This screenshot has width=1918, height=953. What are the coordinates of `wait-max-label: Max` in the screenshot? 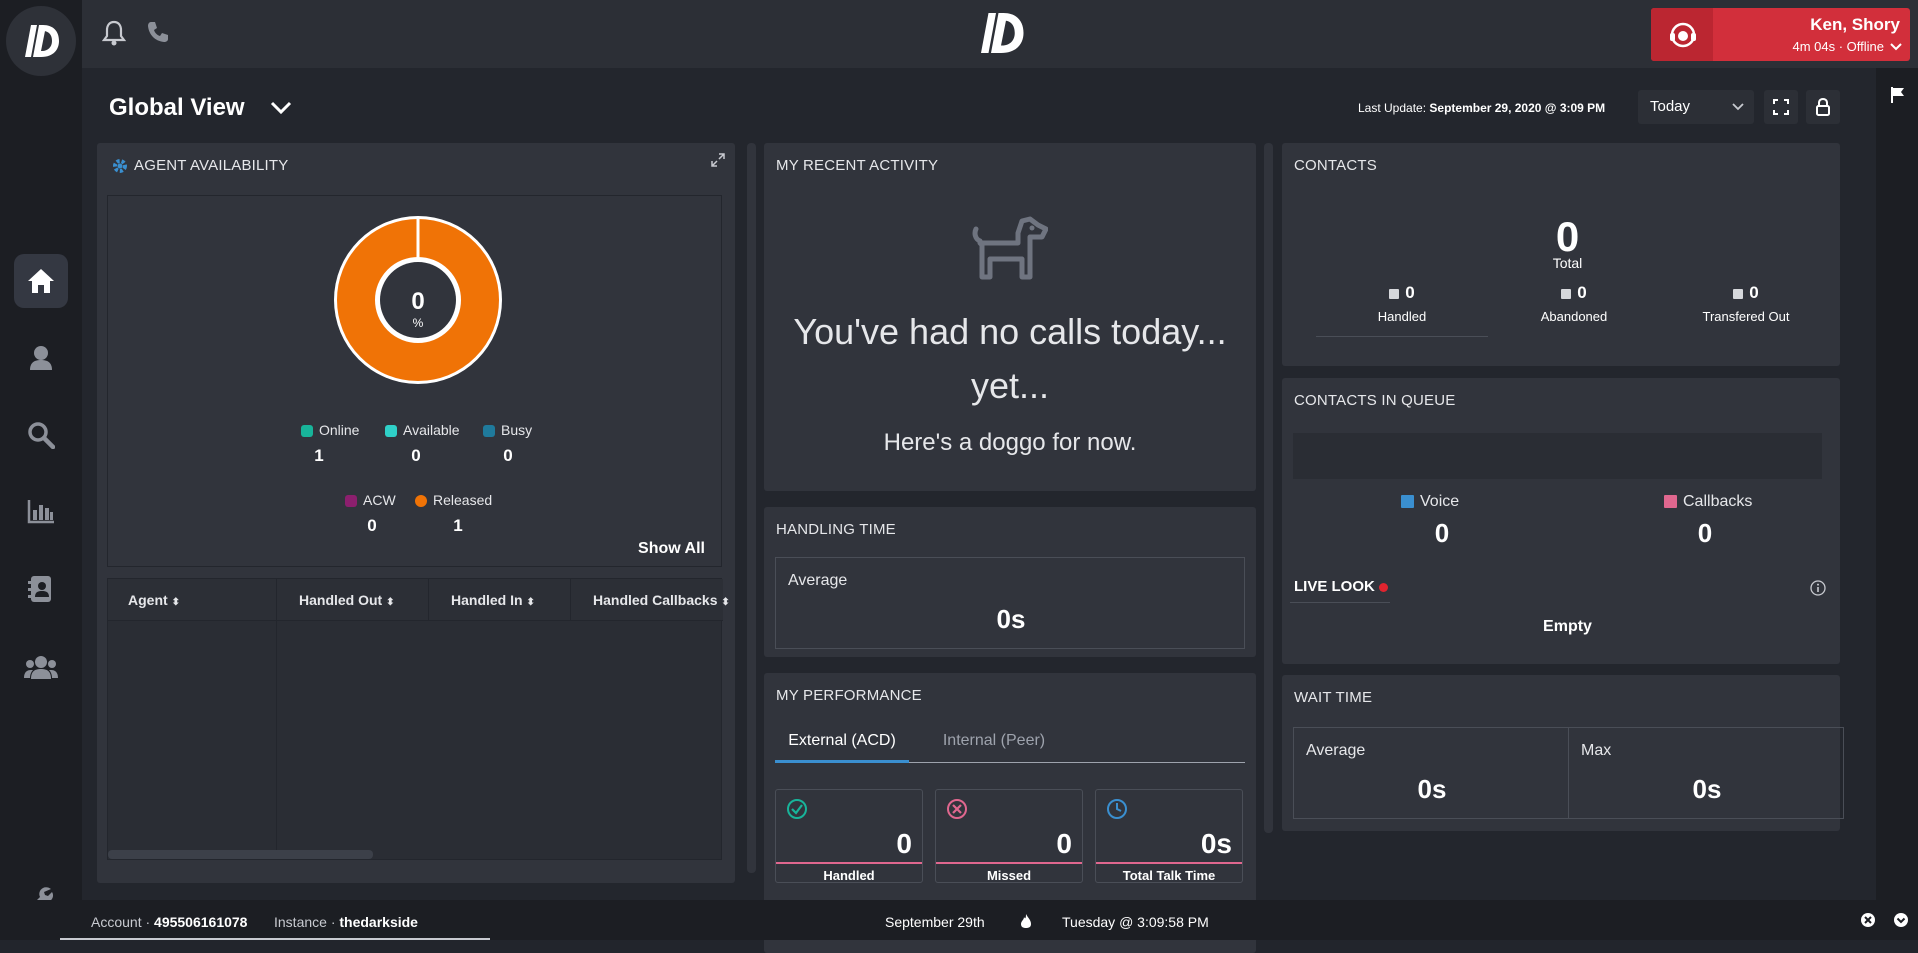 It's located at (1596, 750).